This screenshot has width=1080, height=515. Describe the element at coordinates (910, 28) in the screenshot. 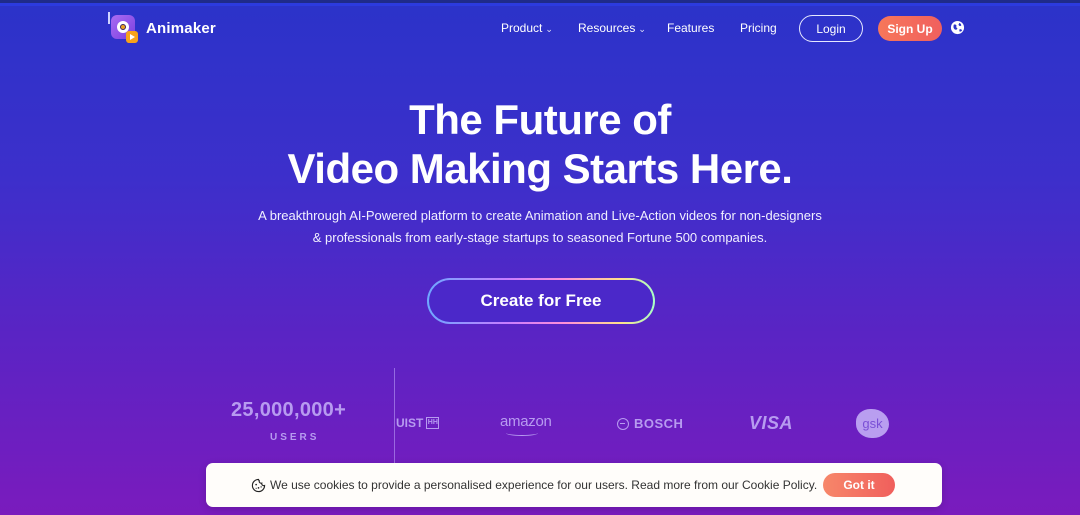

I see `signup-button: Sign Up` at that location.